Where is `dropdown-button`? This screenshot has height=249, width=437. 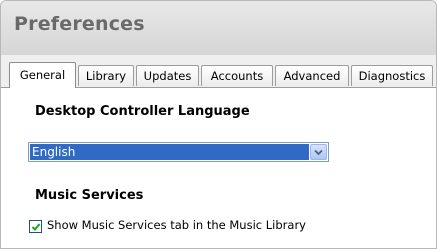 dropdown-button is located at coordinates (318, 152).